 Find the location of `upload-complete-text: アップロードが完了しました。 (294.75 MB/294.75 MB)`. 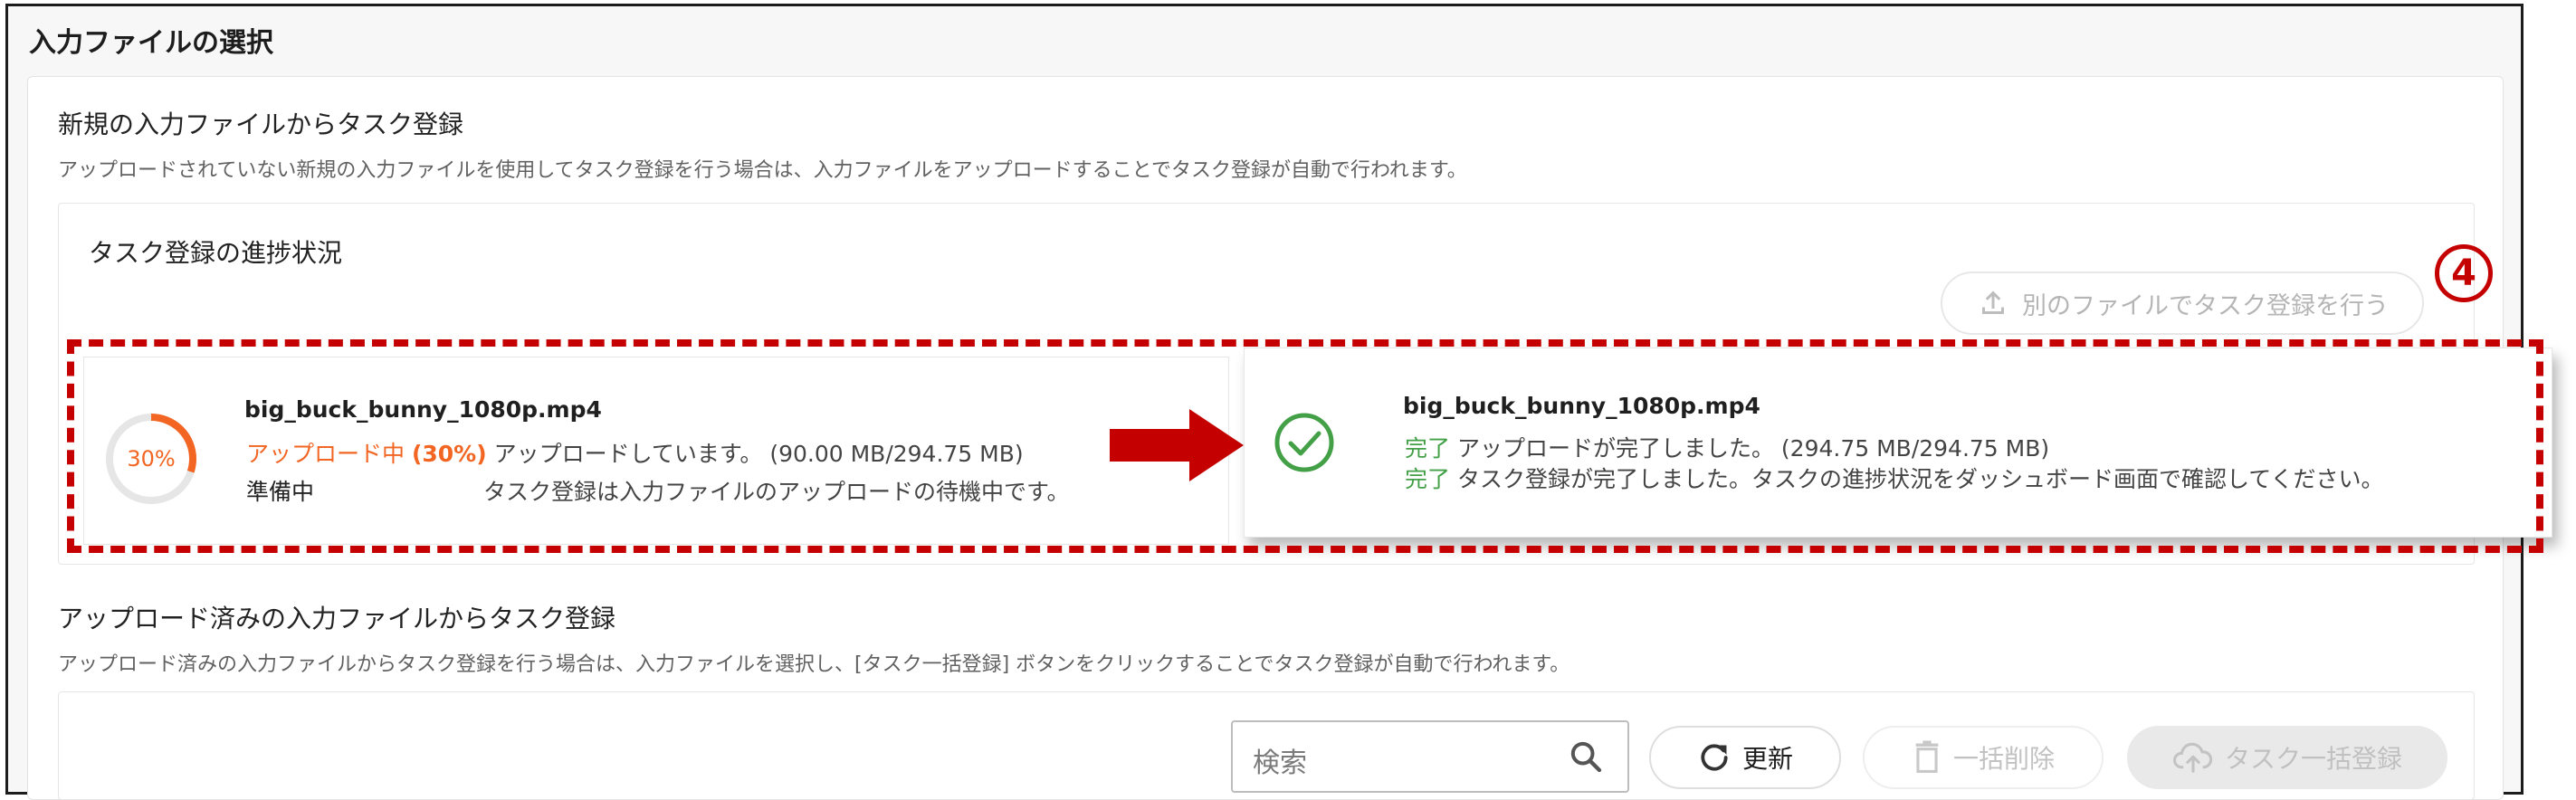

upload-complete-text: アップロードが完了しました。 (294.75 MB/294.75 MB) is located at coordinates (1753, 448).